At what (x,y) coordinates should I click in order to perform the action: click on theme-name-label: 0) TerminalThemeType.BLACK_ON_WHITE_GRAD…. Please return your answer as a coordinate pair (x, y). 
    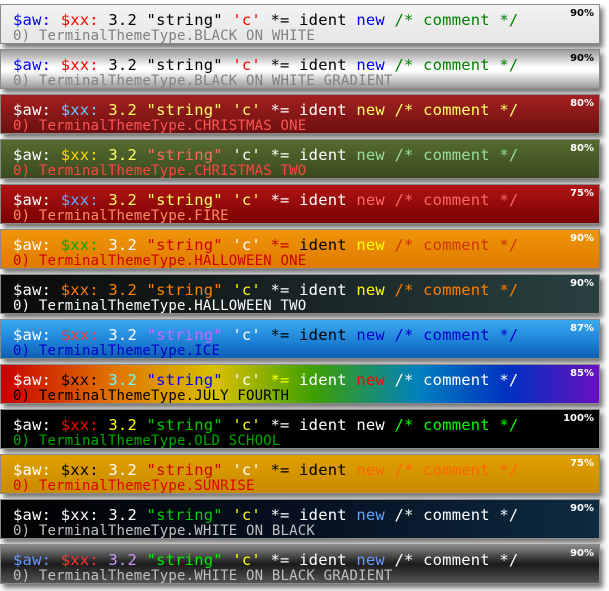
    Looking at the image, I should click on (203, 81).